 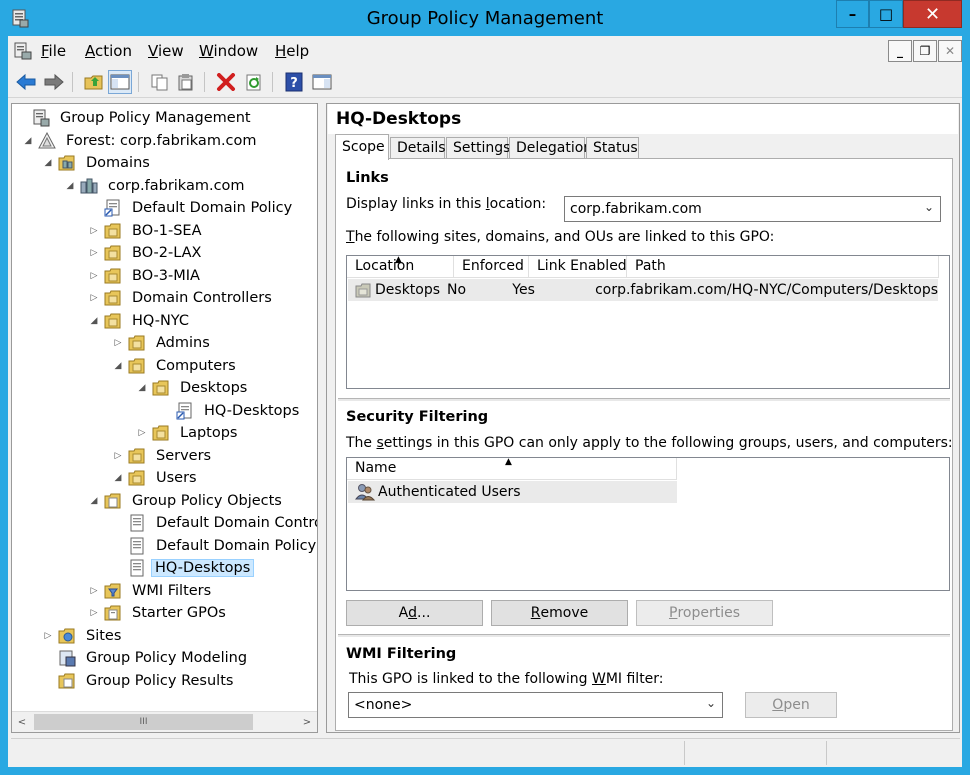 What do you see at coordinates (704, 613) in the screenshot?
I see `properties-button: Properties` at bounding box center [704, 613].